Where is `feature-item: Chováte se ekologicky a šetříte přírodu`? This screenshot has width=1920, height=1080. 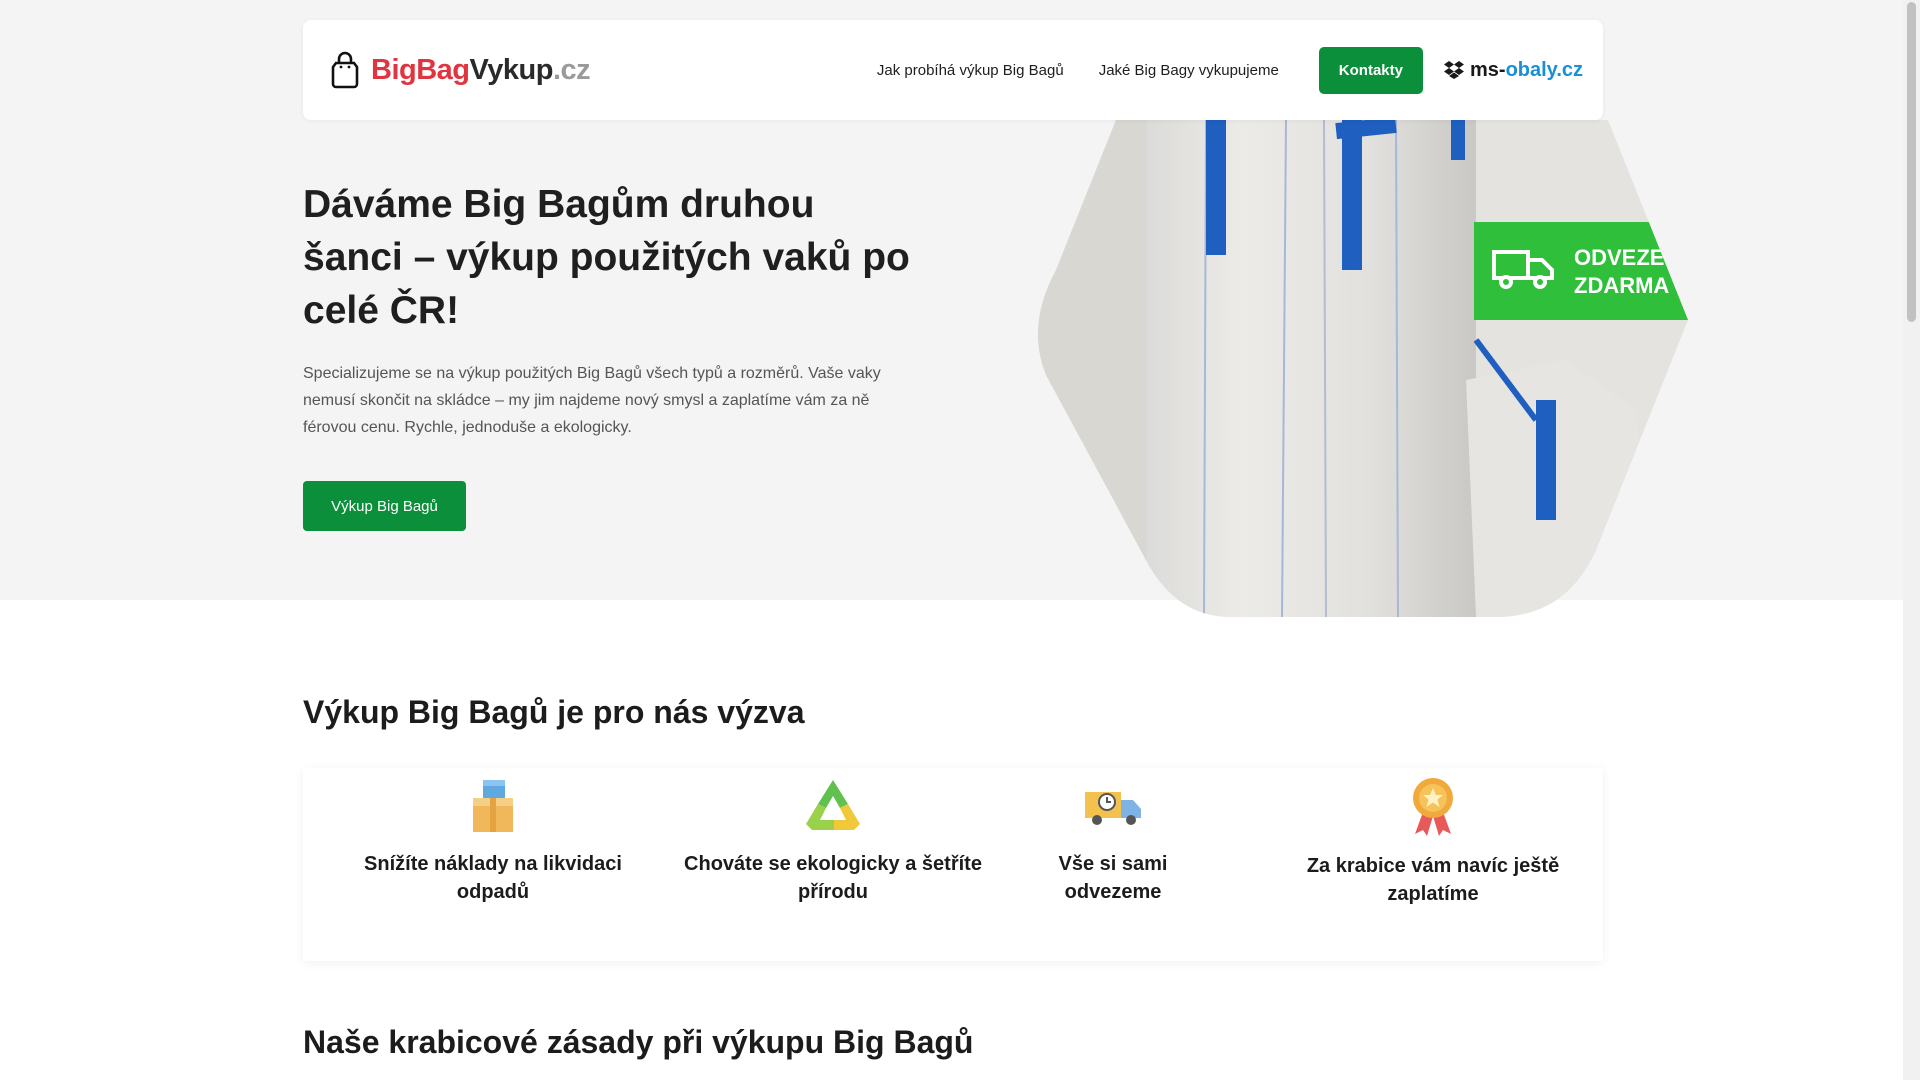 feature-item: Chováte se ekologicky a šetříte přírodu is located at coordinates (833, 837).